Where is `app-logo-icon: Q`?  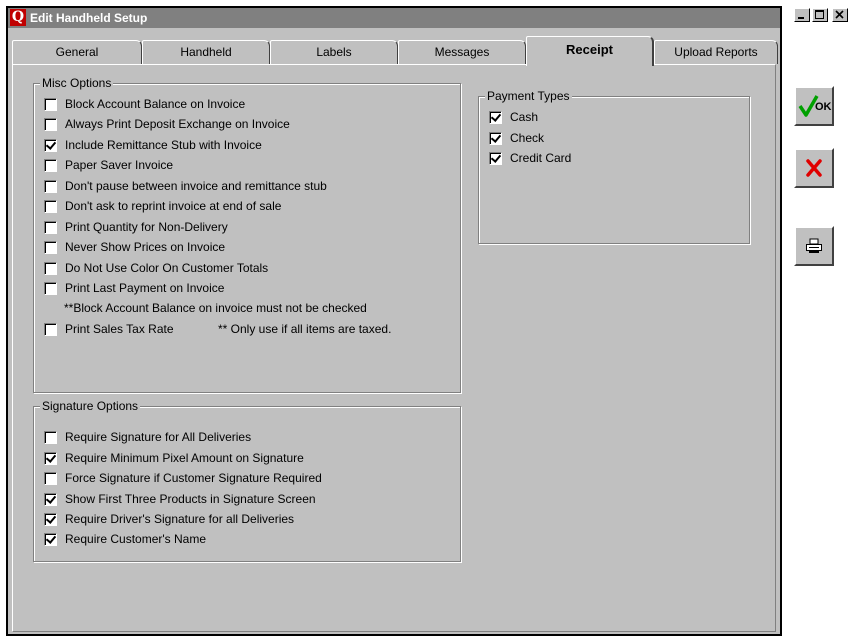
app-logo-icon: Q is located at coordinates (18, 17).